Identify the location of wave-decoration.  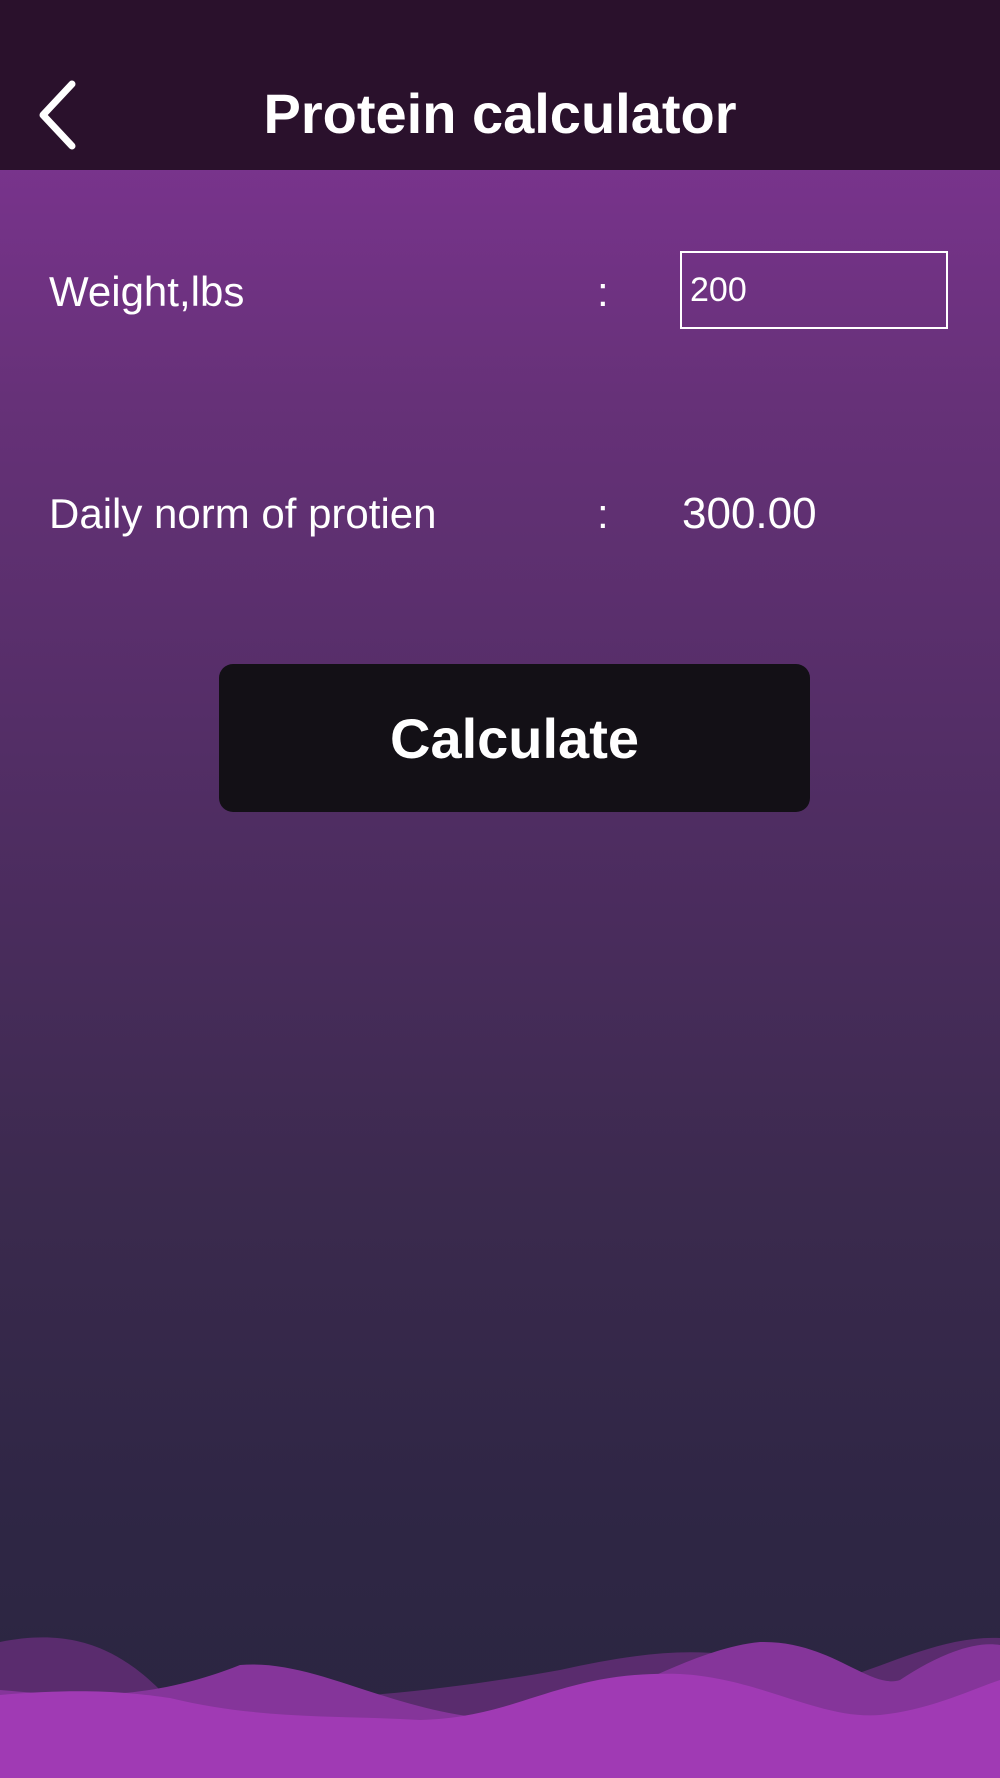
(500, 1707).